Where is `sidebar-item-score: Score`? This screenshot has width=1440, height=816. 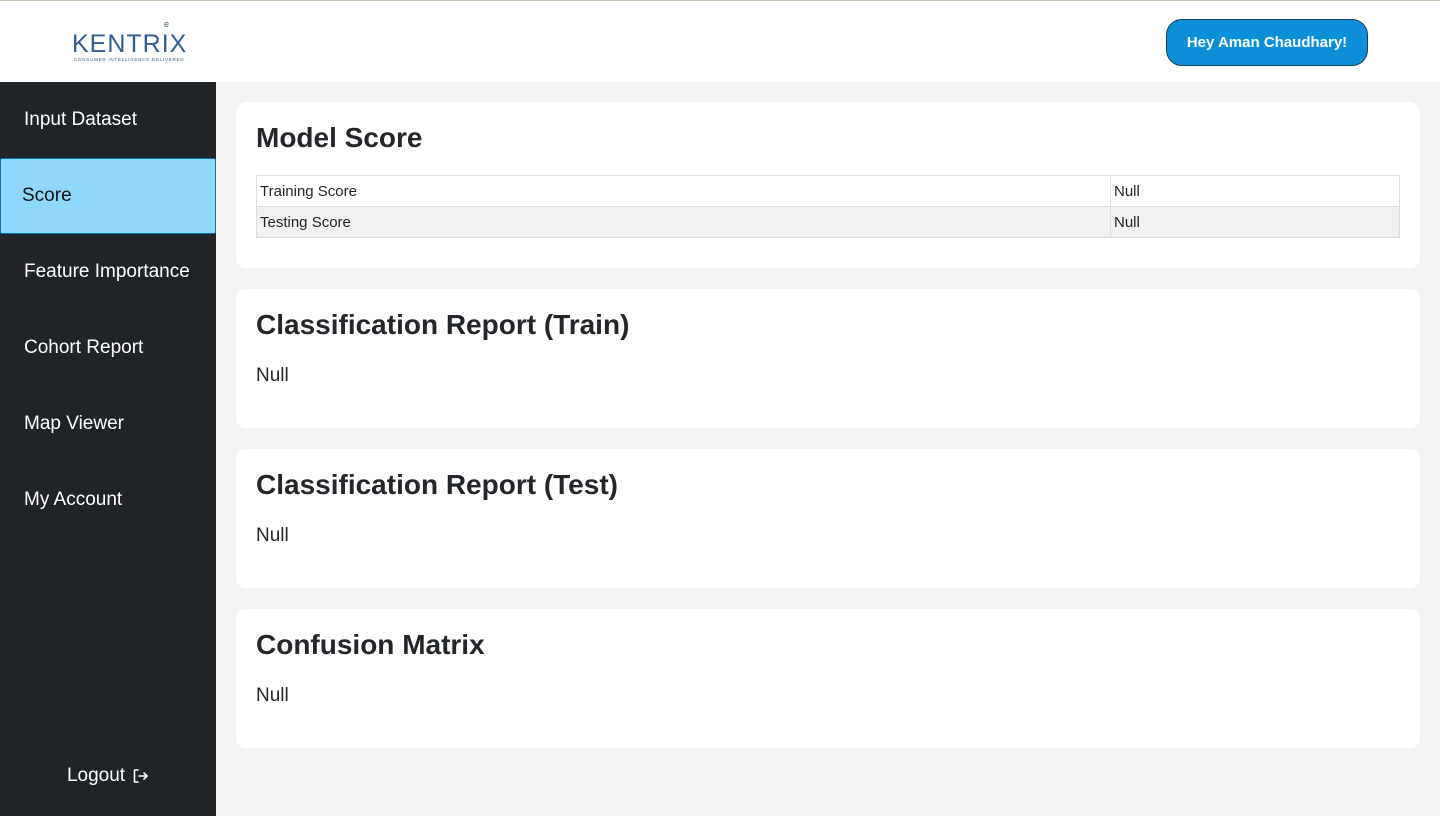
sidebar-item-score: Score is located at coordinates (108, 196).